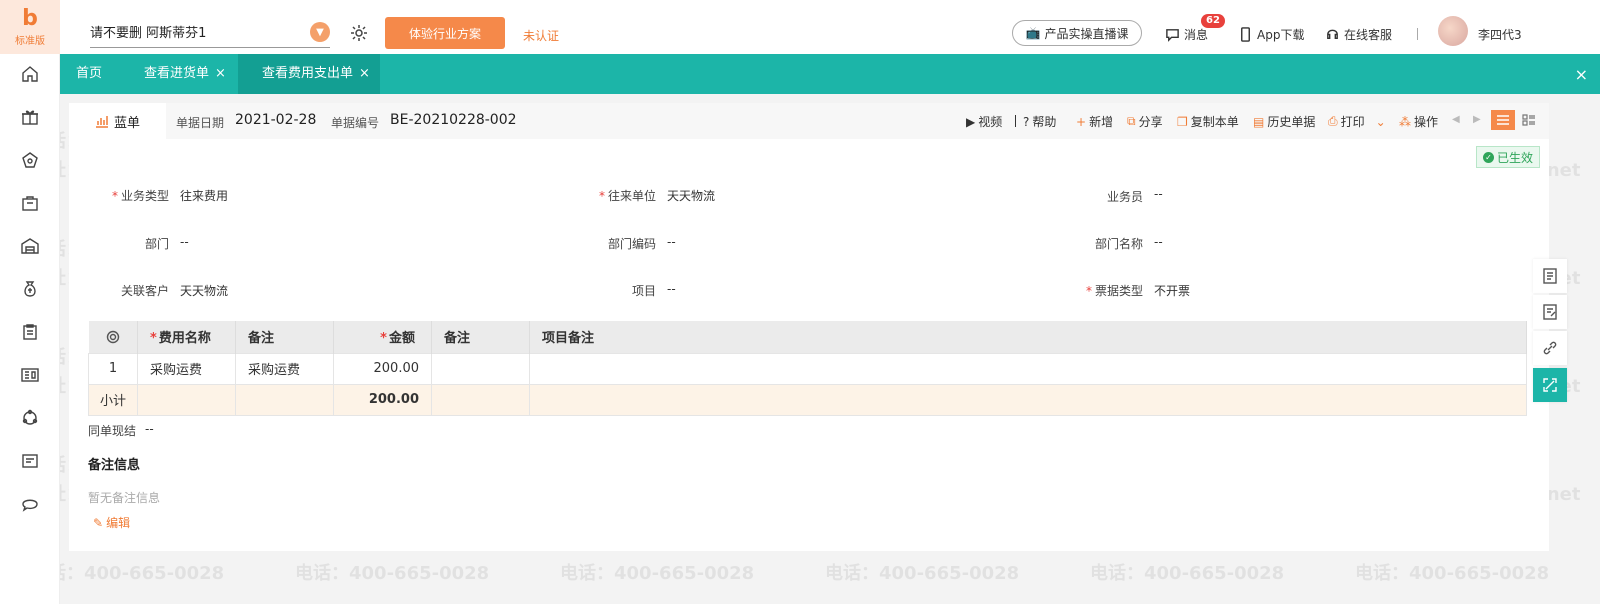 The height and width of the screenshot is (604, 1600). Describe the element at coordinates (1357, 121) in the screenshot. I see `print-button: ⎙ 打印 ⌄` at that location.